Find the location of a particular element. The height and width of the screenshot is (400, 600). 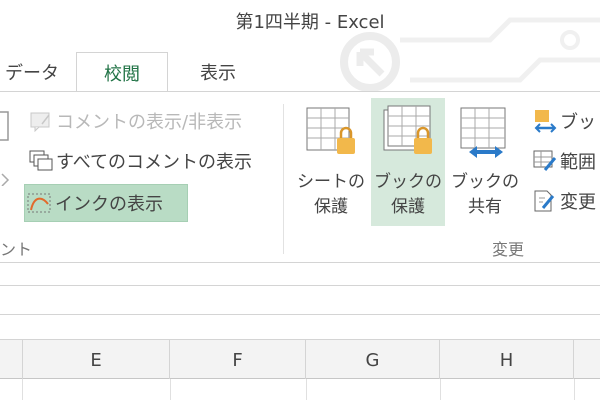

ink-icon is located at coordinates (40, 203).